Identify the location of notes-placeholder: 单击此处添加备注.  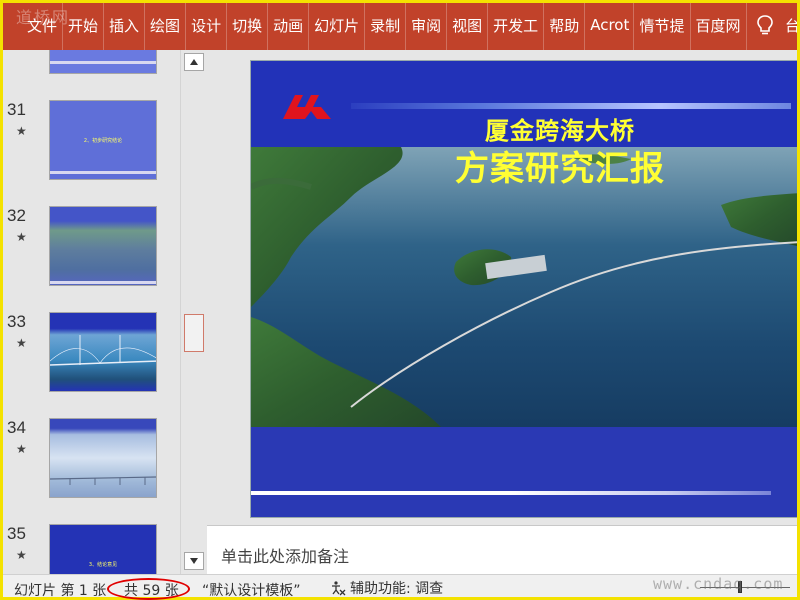
(285, 555).